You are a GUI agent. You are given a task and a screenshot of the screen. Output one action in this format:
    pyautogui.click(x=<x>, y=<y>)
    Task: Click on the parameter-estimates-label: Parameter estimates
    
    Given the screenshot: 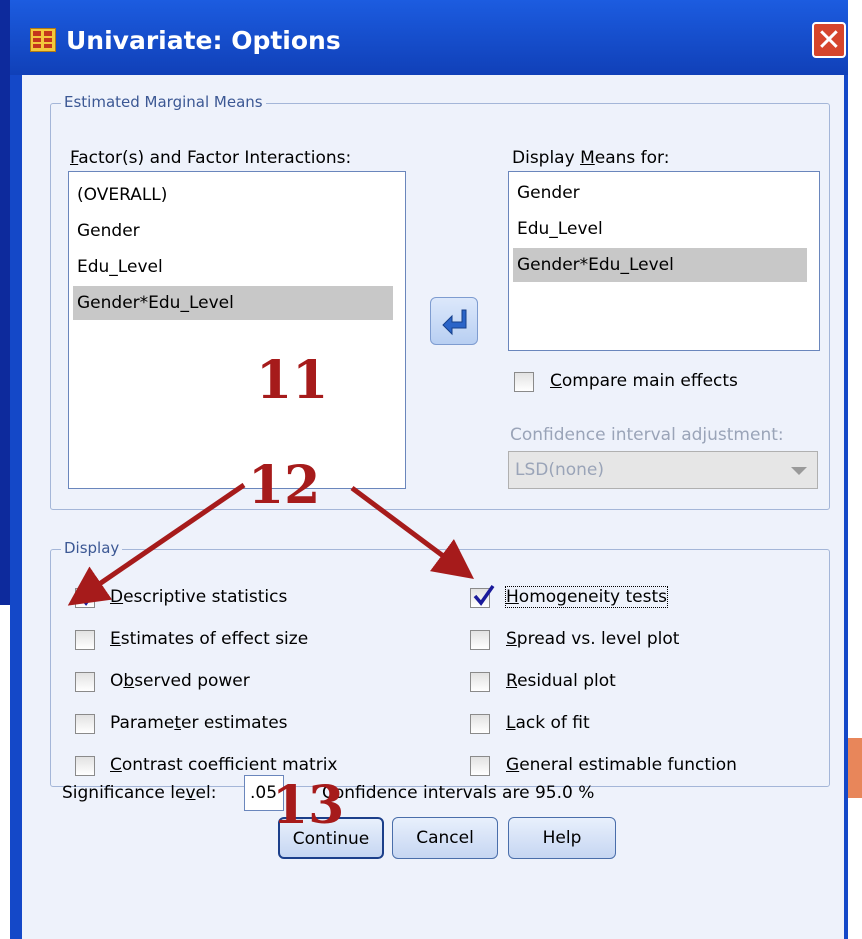 What is the action you would take?
    pyautogui.click(x=199, y=723)
    